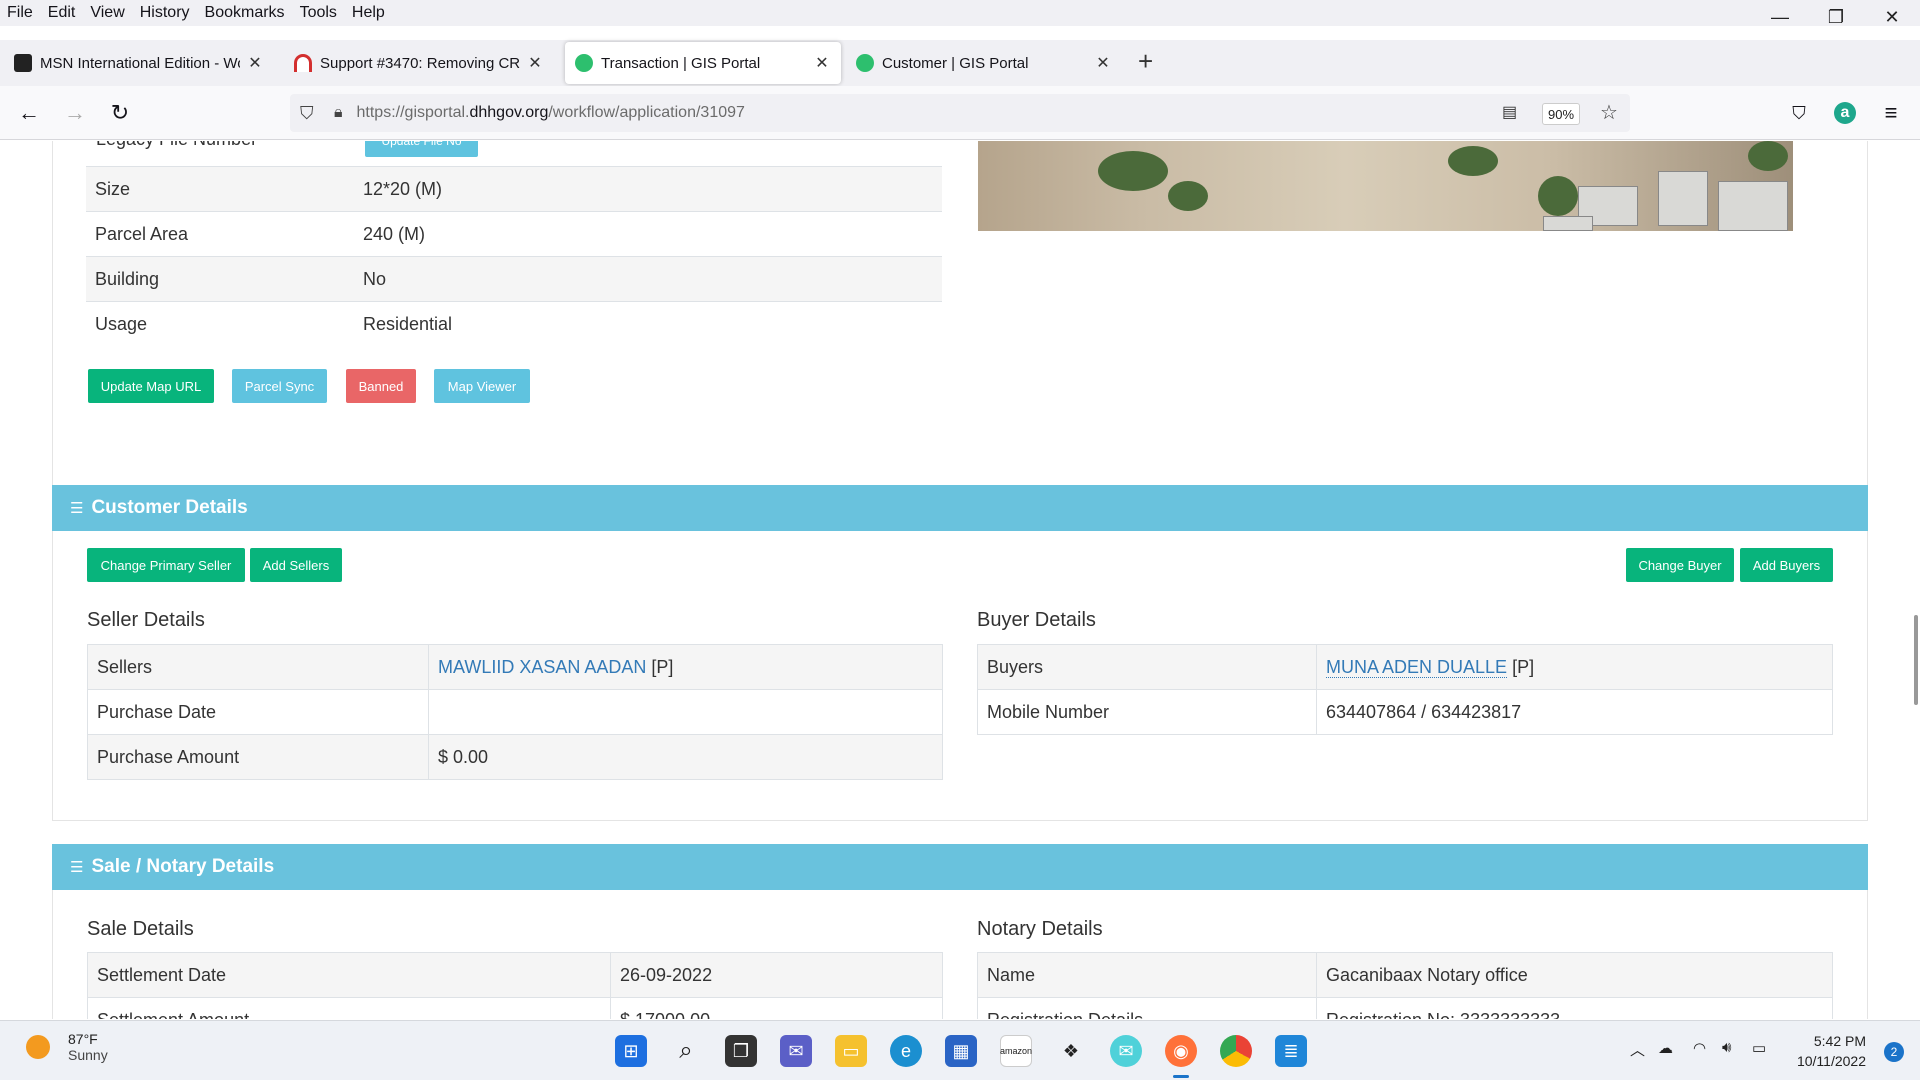  What do you see at coordinates (319, 13) in the screenshot?
I see `menu-tools: Tools` at bounding box center [319, 13].